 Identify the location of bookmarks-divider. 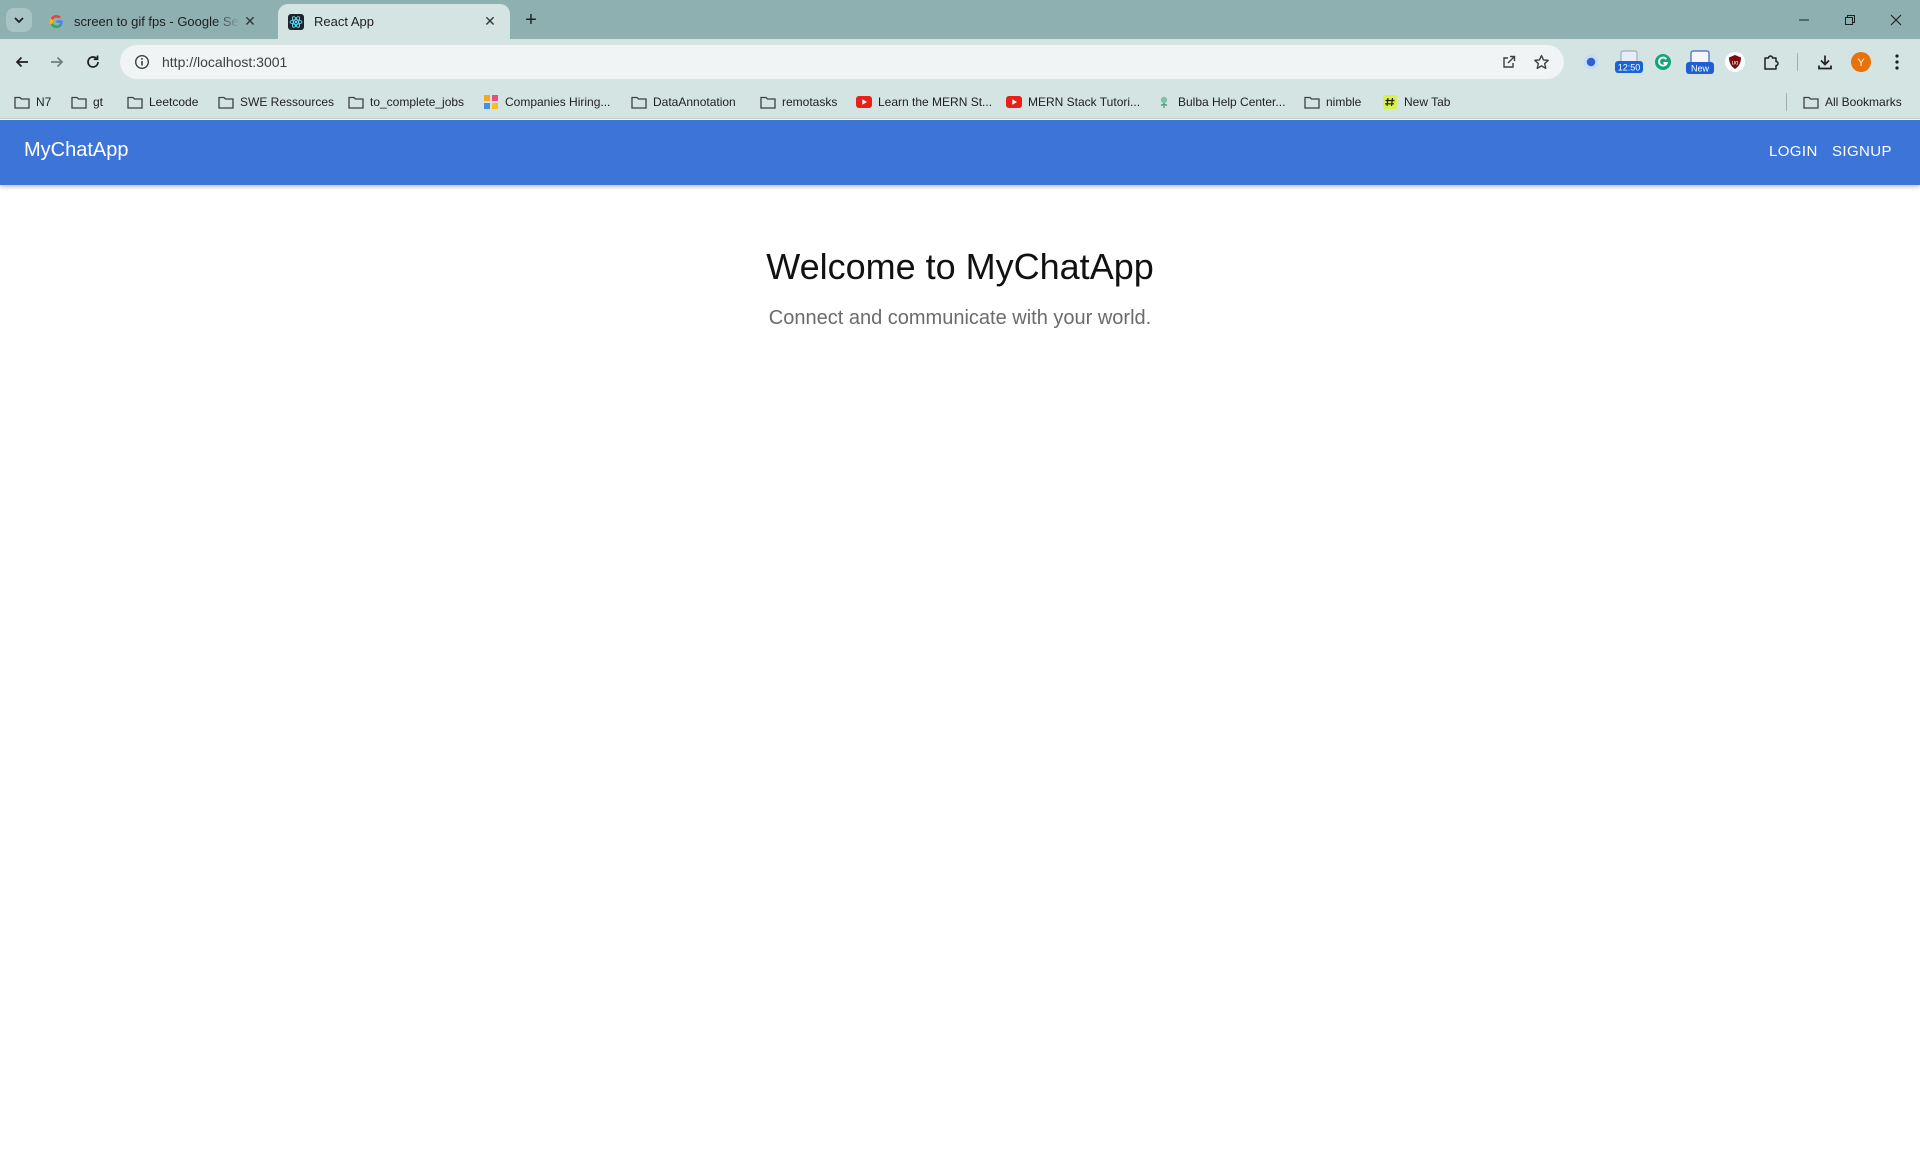
(1786, 102).